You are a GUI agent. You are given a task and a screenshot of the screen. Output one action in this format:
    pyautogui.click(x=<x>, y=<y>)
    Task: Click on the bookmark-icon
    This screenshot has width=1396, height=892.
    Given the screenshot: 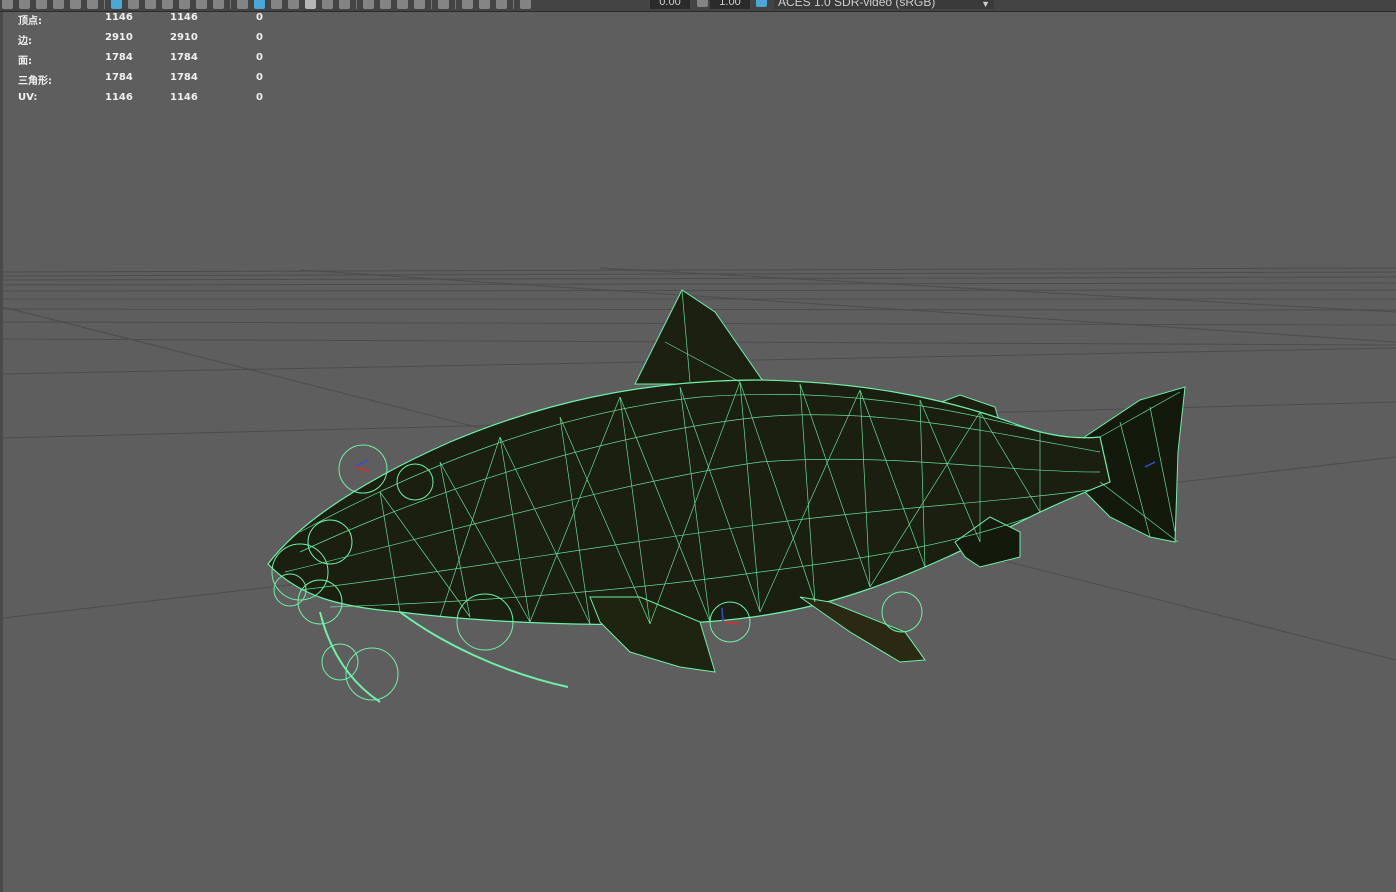 What is the action you would take?
    pyautogui.click(x=41, y=4)
    